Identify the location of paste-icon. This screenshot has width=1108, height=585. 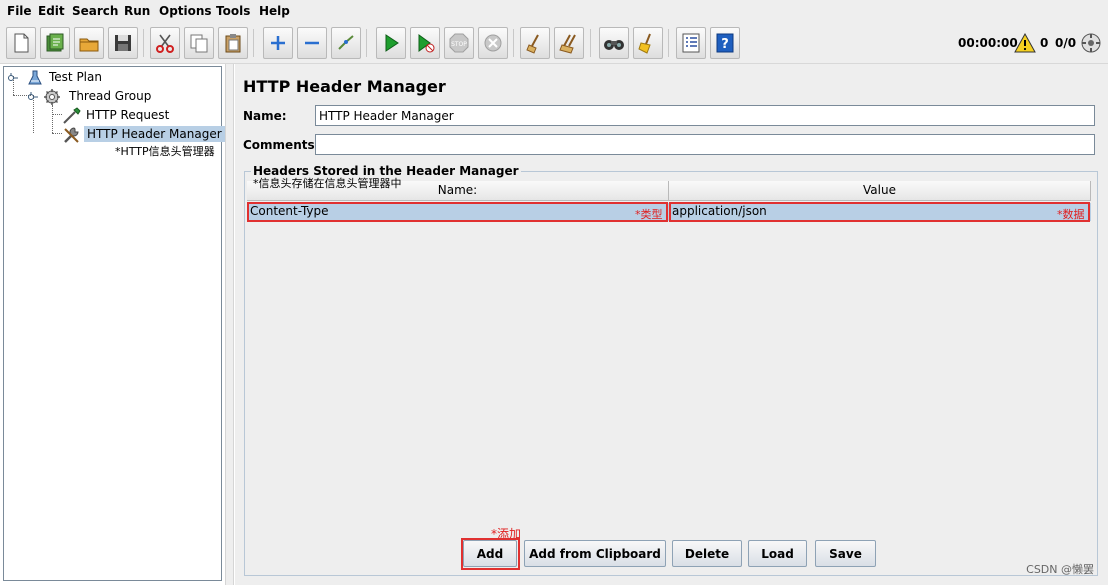
(233, 43).